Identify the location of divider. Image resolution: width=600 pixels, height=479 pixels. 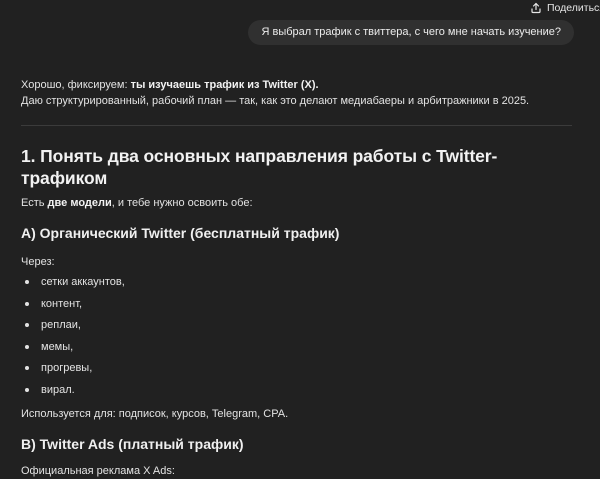
(296, 125).